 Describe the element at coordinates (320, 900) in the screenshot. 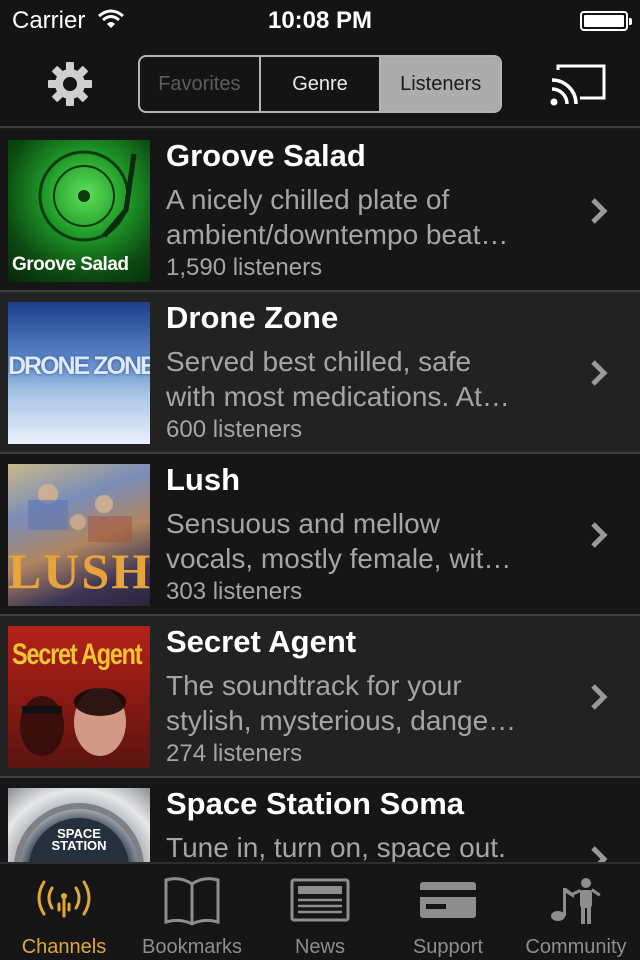

I see `newspaper-icon` at that location.